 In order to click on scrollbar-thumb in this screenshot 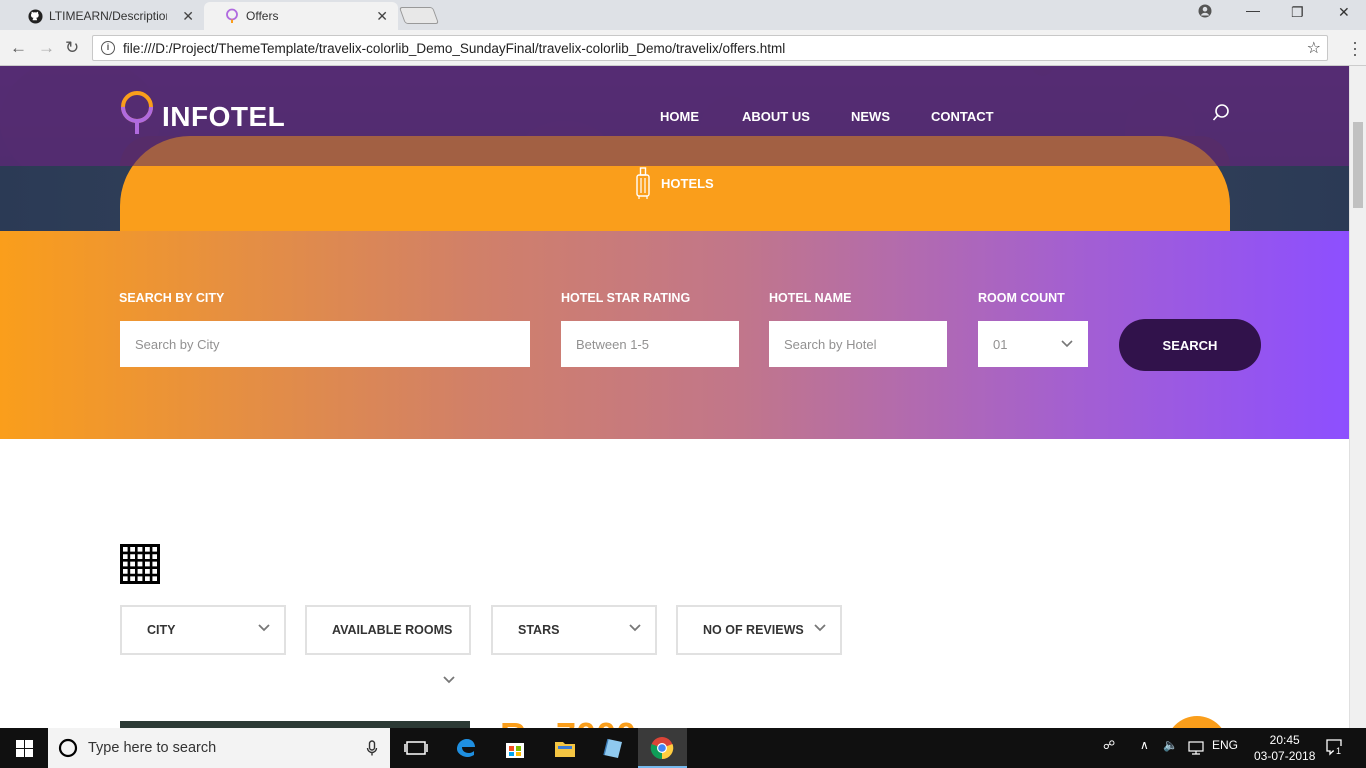, I will do `click(1358, 165)`.